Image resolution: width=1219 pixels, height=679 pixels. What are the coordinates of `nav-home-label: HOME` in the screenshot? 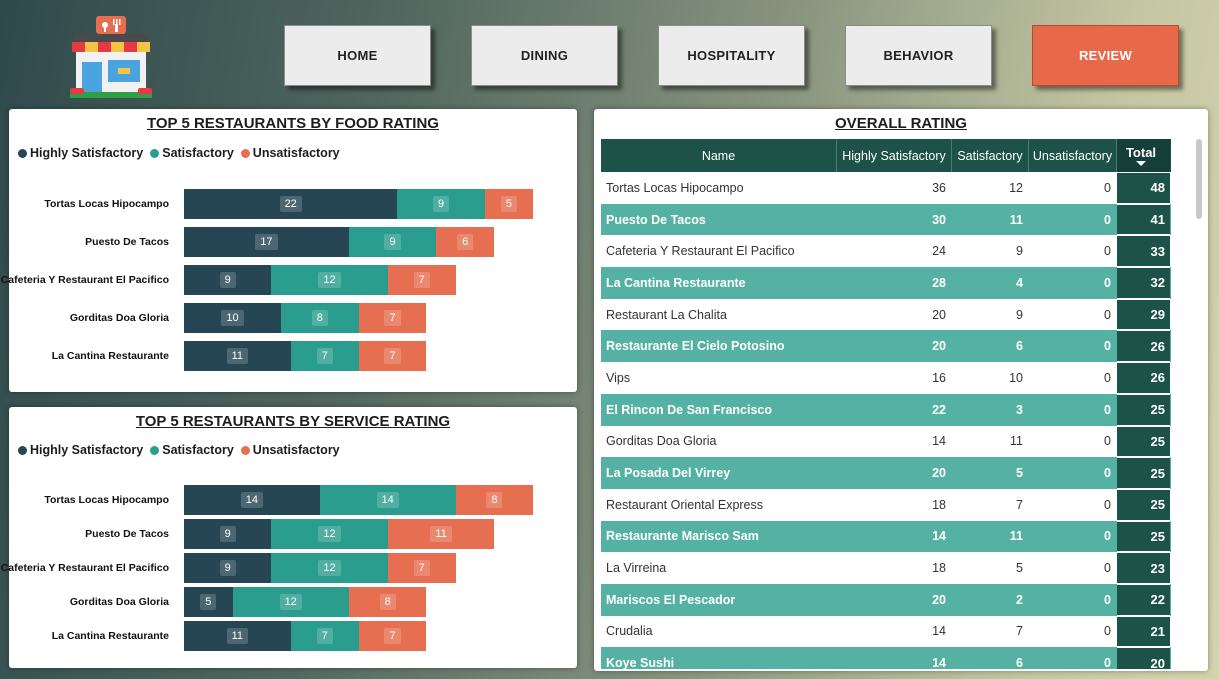 It's located at (357, 55).